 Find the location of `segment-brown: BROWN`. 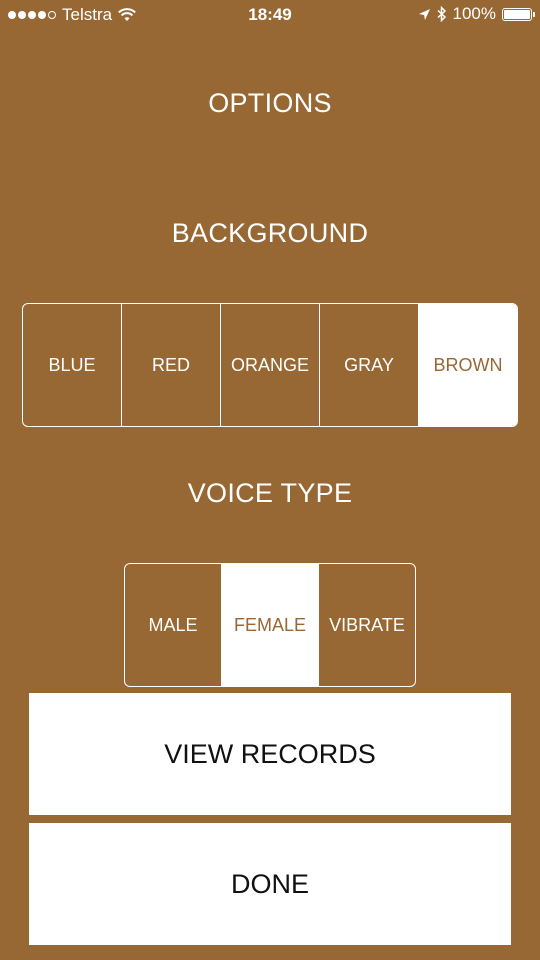

segment-brown: BROWN is located at coordinates (468, 365).